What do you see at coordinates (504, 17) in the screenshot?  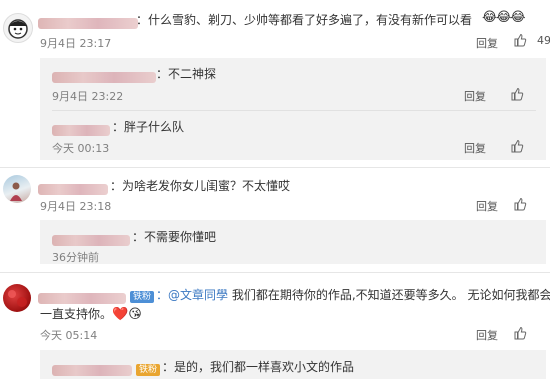 I see `laughing-emoji-group: 😂😂😂` at bounding box center [504, 17].